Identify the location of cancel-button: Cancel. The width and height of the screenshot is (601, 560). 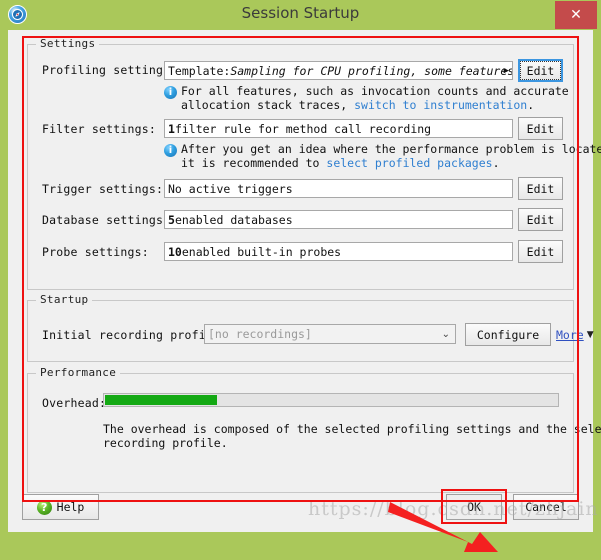
(546, 507).